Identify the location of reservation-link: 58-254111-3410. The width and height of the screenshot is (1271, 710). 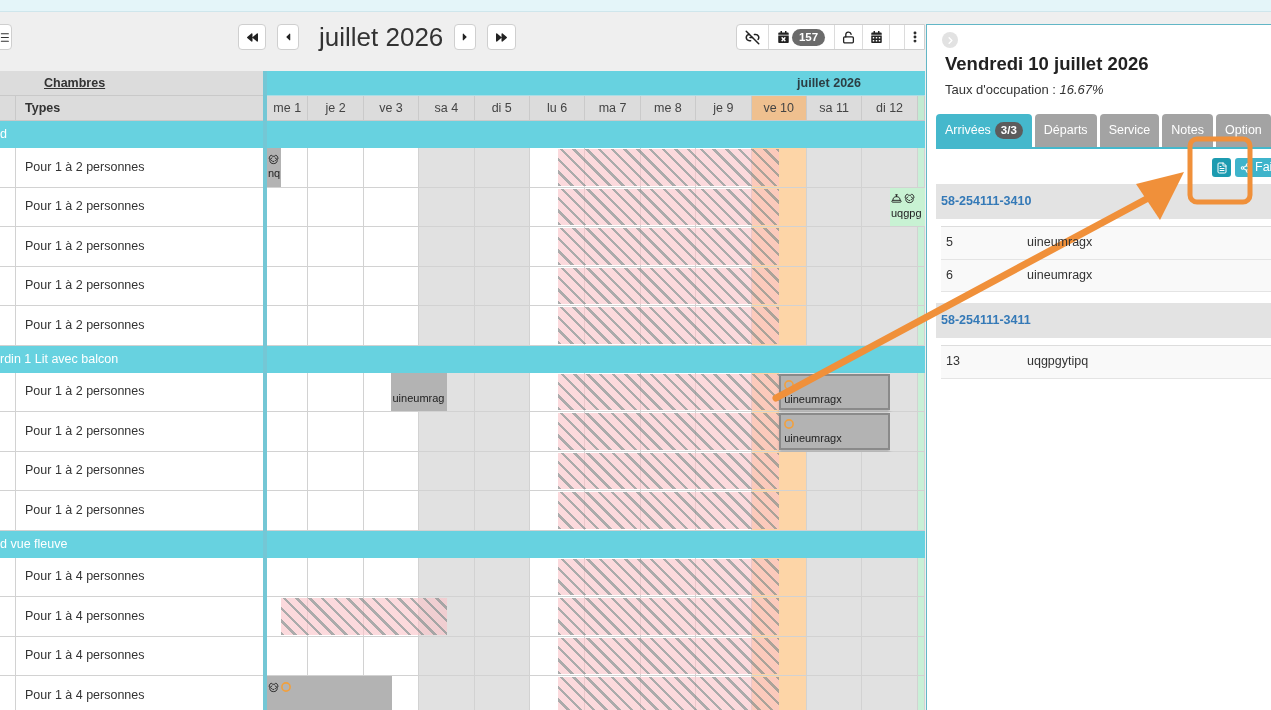
(986, 201).